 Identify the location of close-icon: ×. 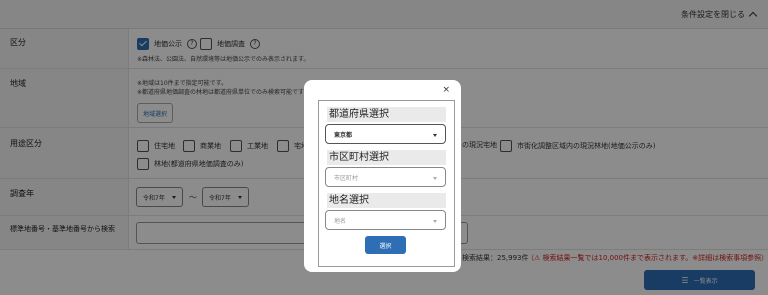
(446, 90).